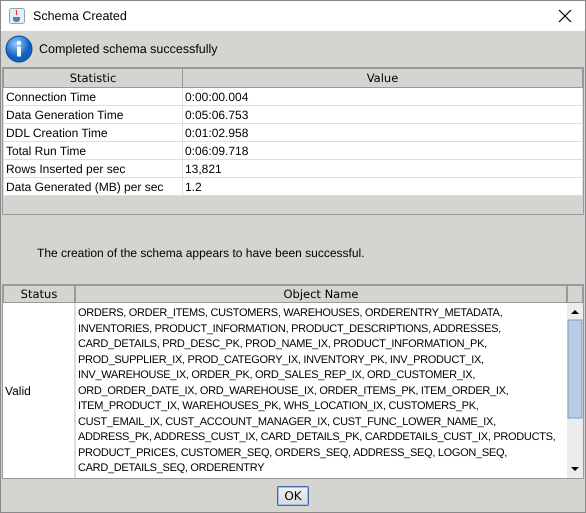  Describe the element at coordinates (382, 115) in the screenshot. I see `table-cell: 0:05:06.753` at that location.